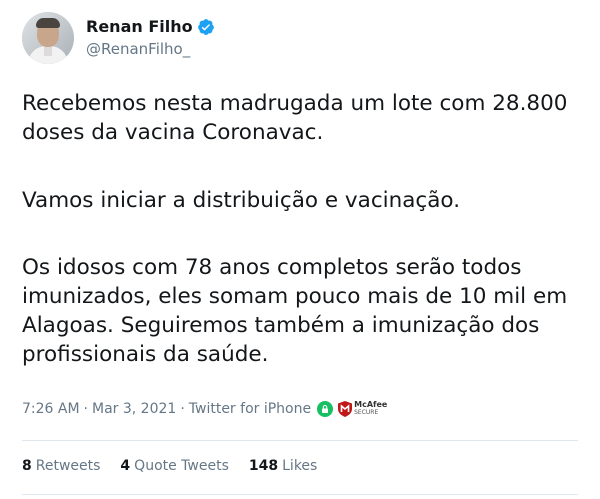 This screenshot has width=600, height=499. What do you see at coordinates (139, 27) in the screenshot?
I see `display-name: Renan Filho` at bounding box center [139, 27].